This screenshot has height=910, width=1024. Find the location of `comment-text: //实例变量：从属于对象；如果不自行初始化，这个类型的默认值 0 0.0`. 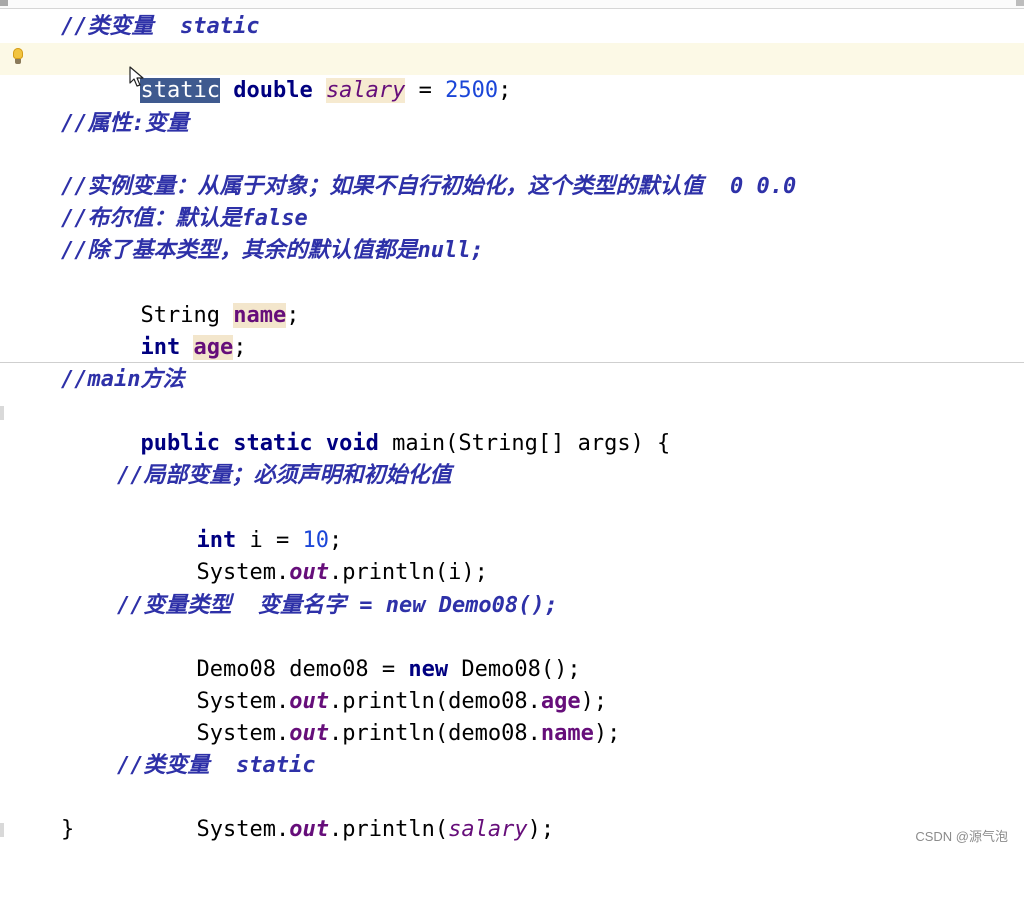

comment-text: //实例变量：从属于对象；如果不自行初始化，这个类型的默认值 0 0.0 is located at coordinates (429, 186).